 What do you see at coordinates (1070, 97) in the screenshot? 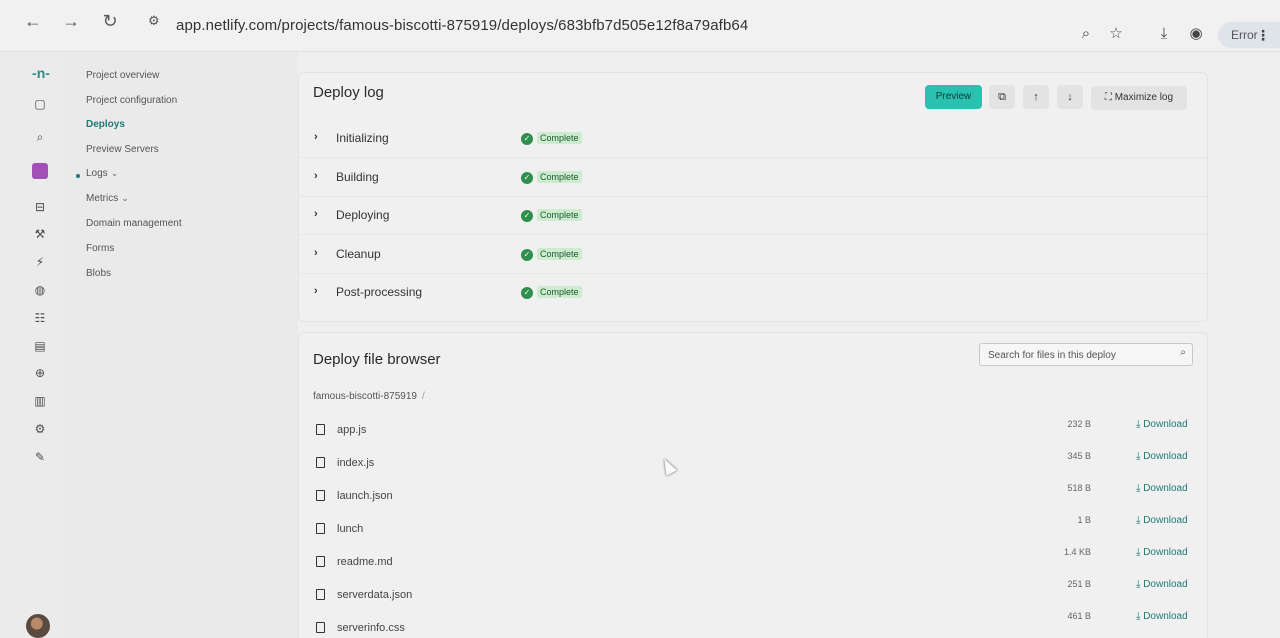
I see `scroll-down-icon: ↓` at bounding box center [1070, 97].